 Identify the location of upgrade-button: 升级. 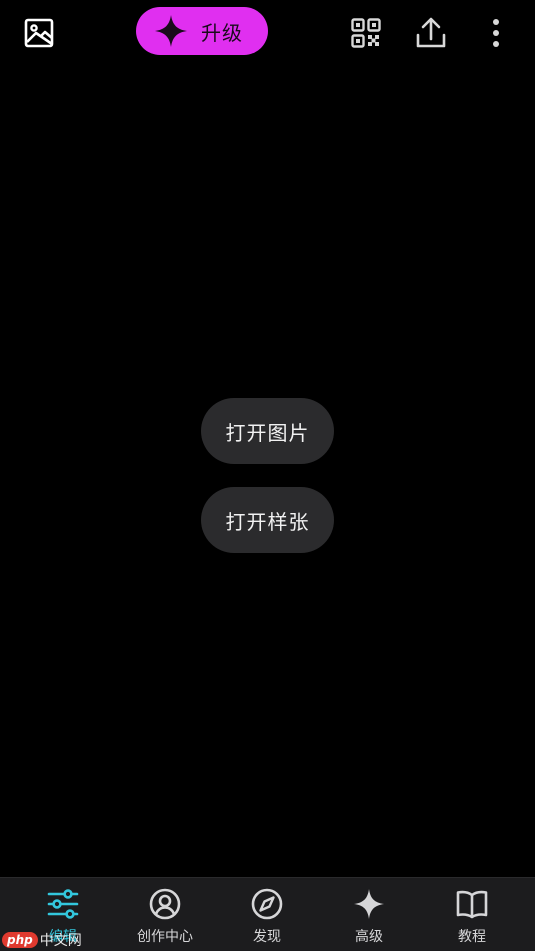
(202, 31).